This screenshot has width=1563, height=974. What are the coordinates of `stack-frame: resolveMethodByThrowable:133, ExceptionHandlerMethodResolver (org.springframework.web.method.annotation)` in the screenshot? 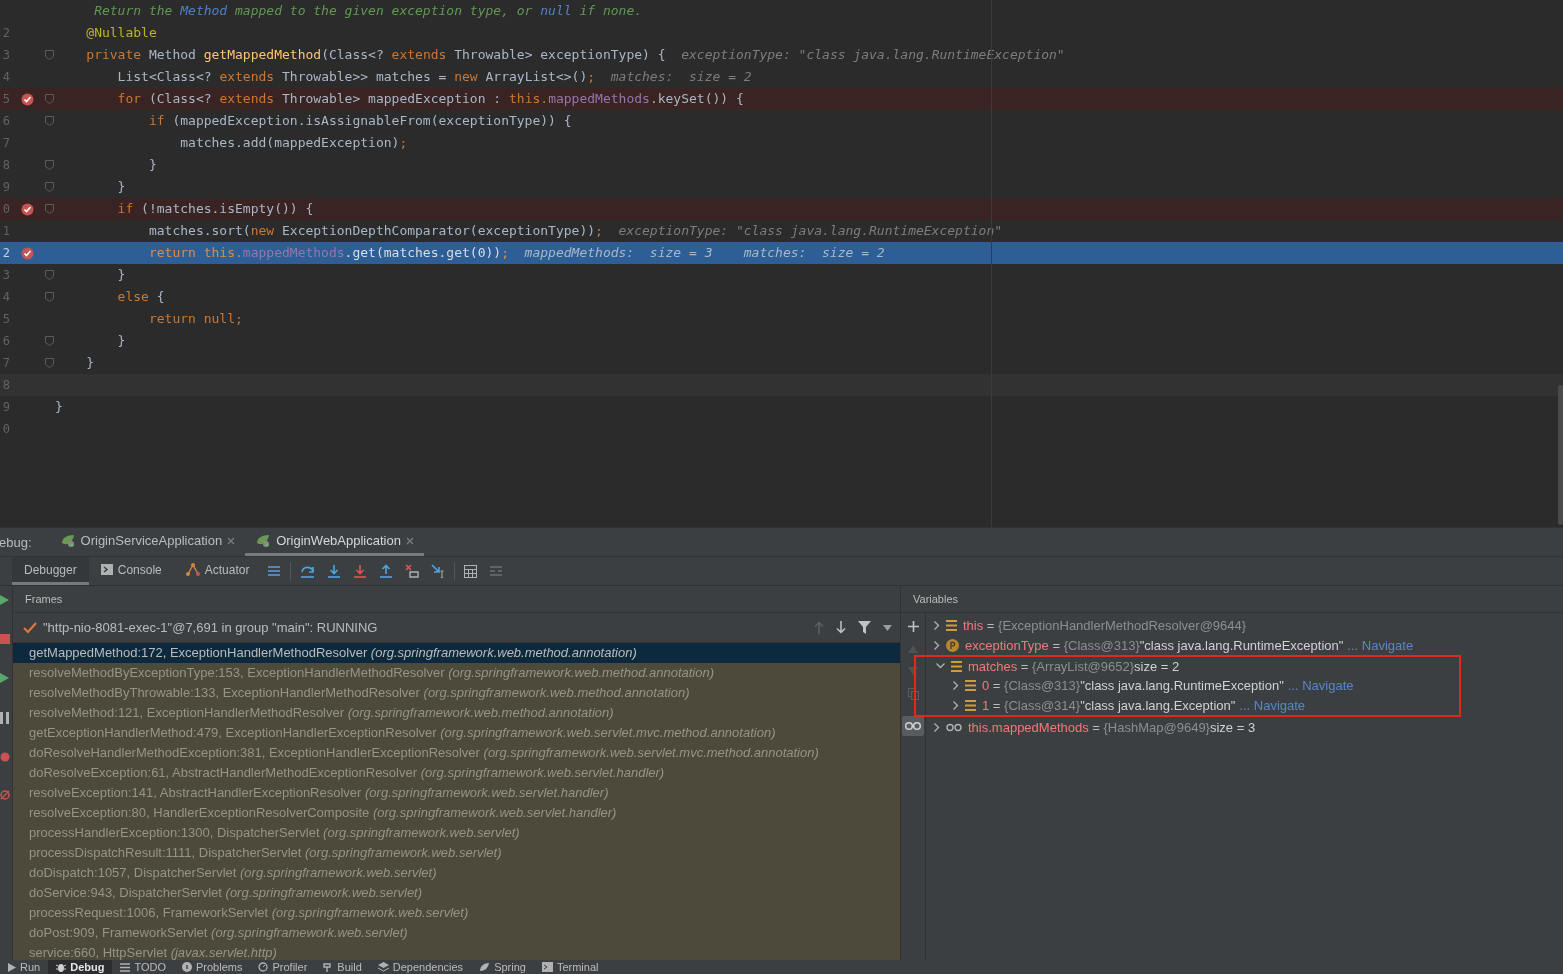 It's located at (456, 693).